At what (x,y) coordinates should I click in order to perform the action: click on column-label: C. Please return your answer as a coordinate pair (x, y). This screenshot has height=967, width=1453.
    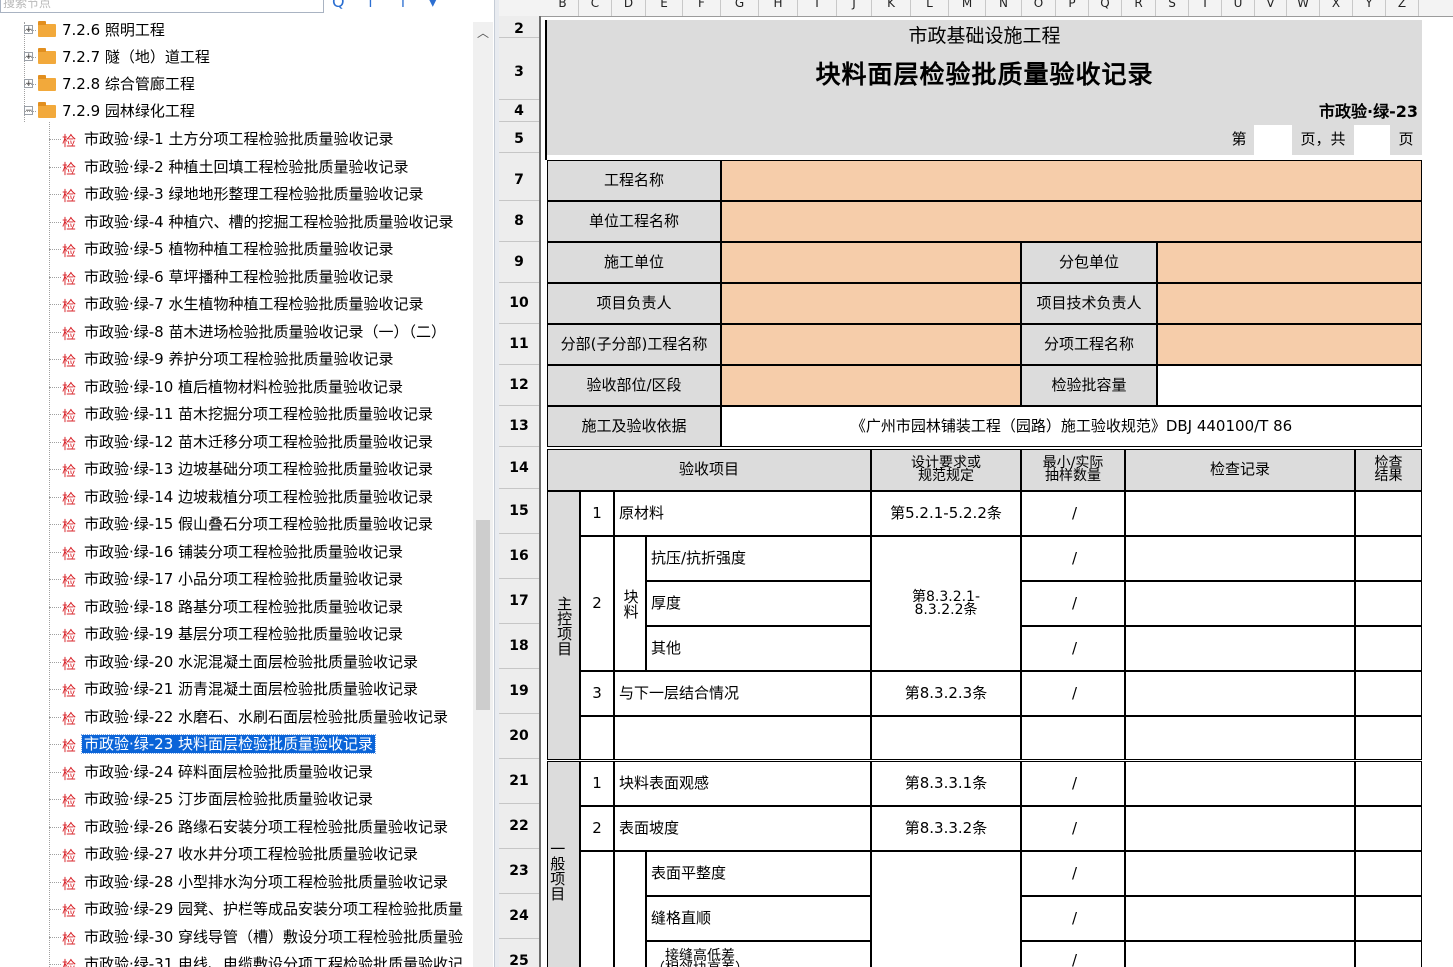
    Looking at the image, I should click on (595, 8).